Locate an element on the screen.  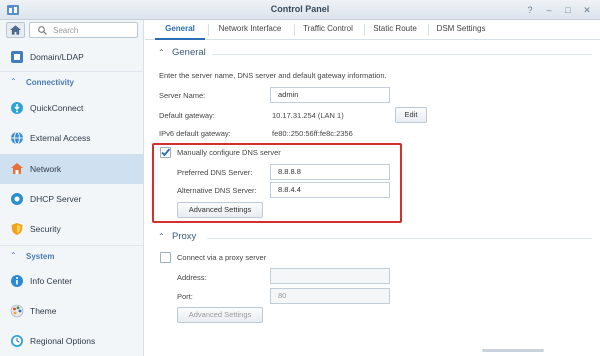
default-gateway-value: 10.17.31.254 (LAN 1) is located at coordinates (308, 115).